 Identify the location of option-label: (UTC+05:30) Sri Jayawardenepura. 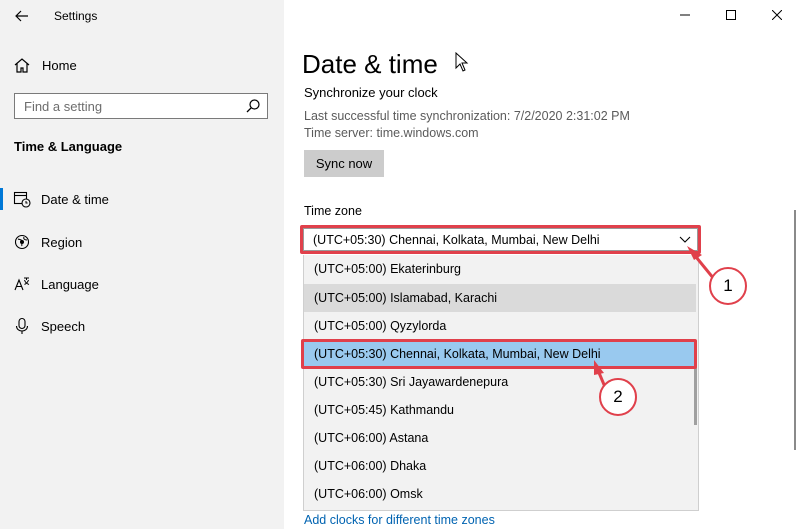
(411, 382).